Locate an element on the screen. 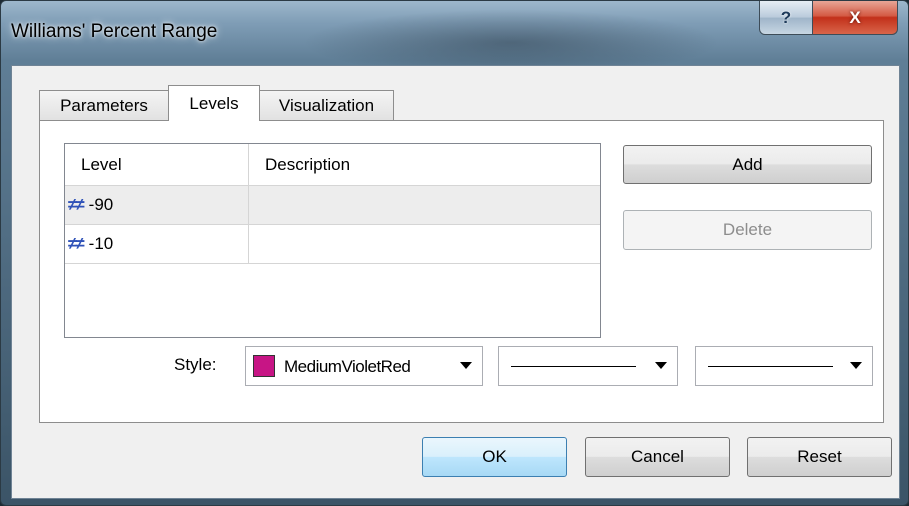 The height and width of the screenshot is (506, 909). delete-button: Delete is located at coordinates (747, 230).